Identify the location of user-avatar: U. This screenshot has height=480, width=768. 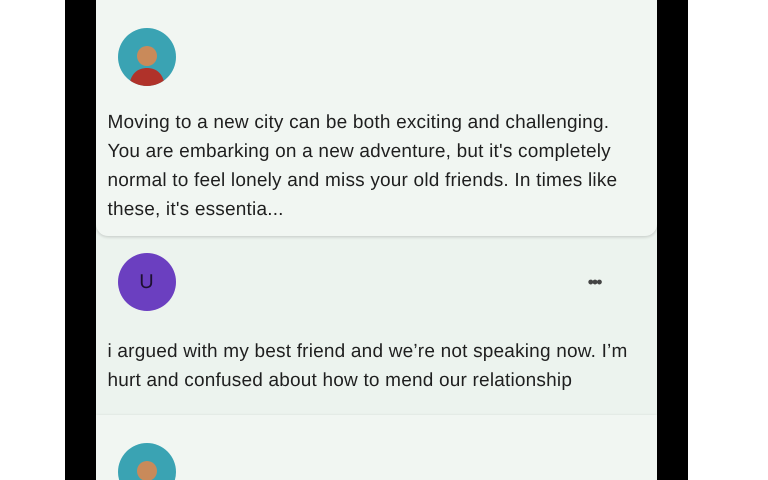
(147, 282).